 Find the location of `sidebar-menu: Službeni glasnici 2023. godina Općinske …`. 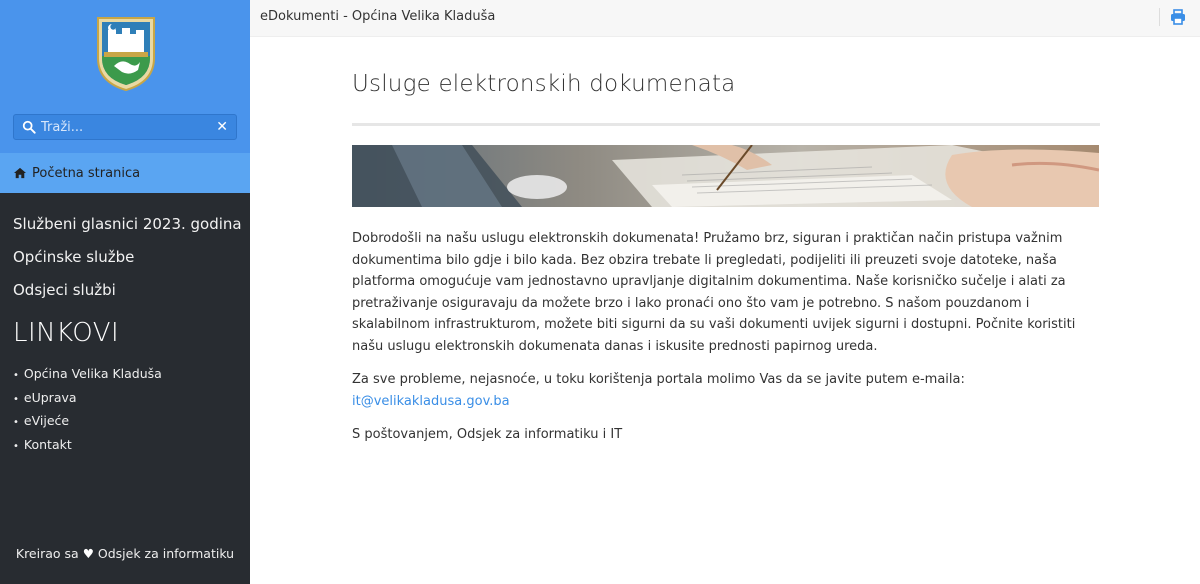

sidebar-menu: Službeni glasnici 2023. godina Općinske … is located at coordinates (127, 261).